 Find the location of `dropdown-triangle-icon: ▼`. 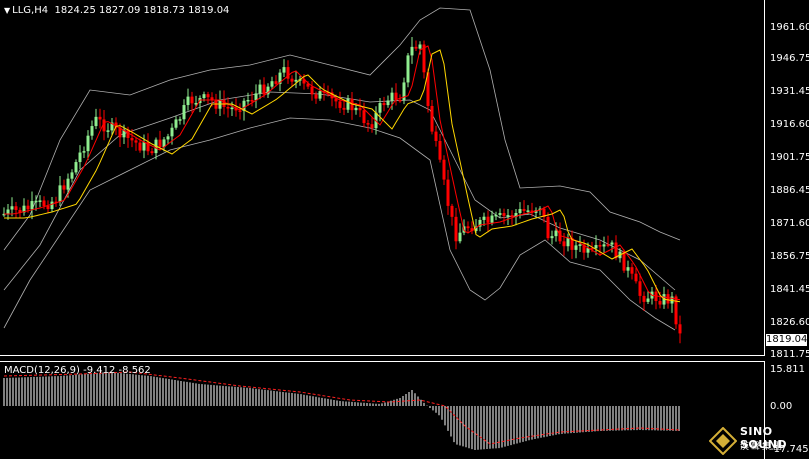

dropdown-triangle-icon: ▼ is located at coordinates (7, 10).